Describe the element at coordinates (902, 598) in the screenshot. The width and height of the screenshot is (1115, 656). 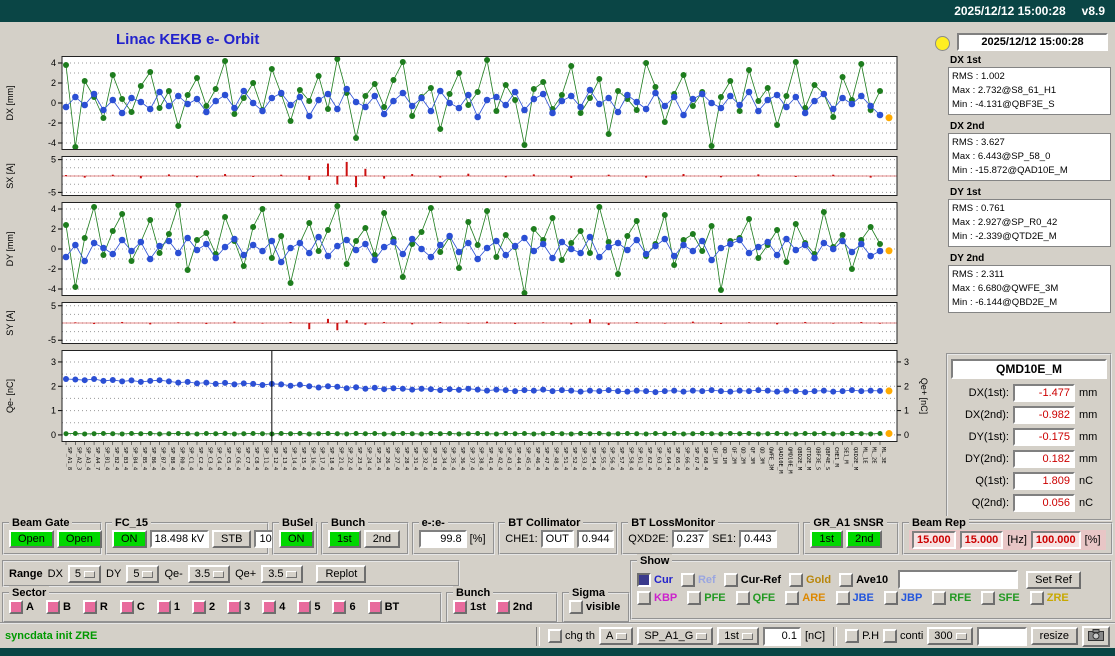
I see `show-jbp-checkbox: JBP` at that location.